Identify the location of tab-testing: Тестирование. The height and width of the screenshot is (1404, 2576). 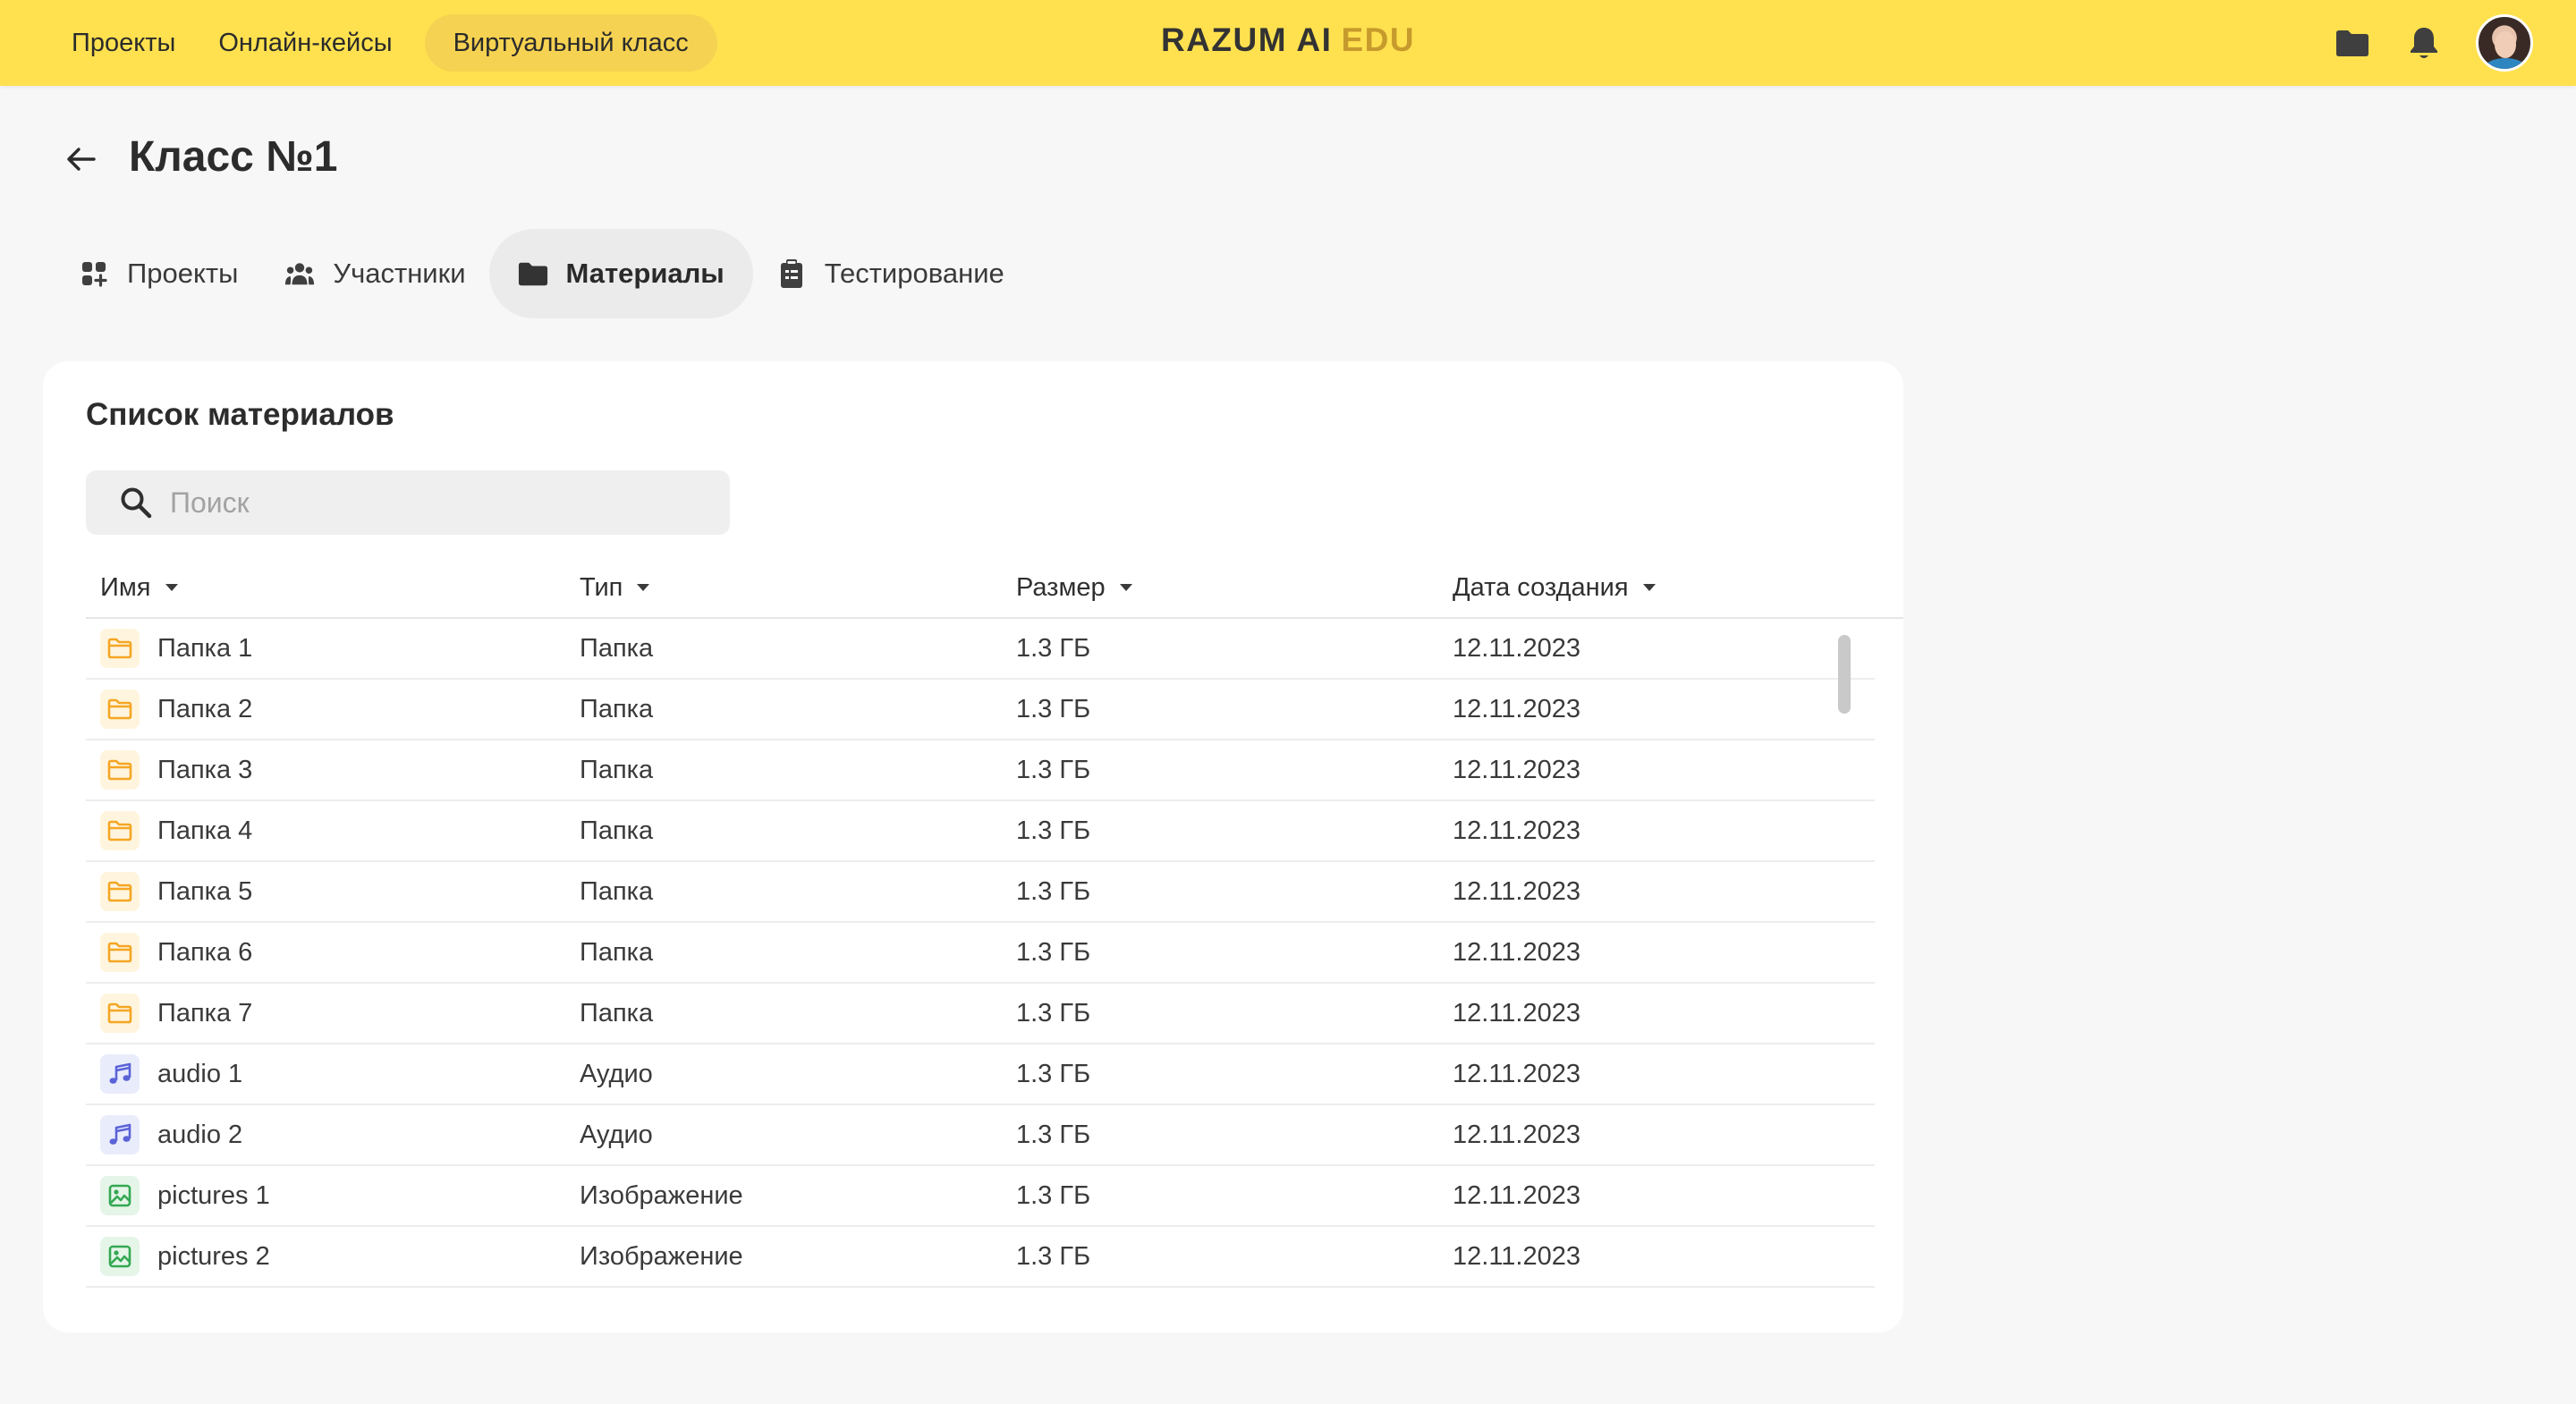
(890, 274).